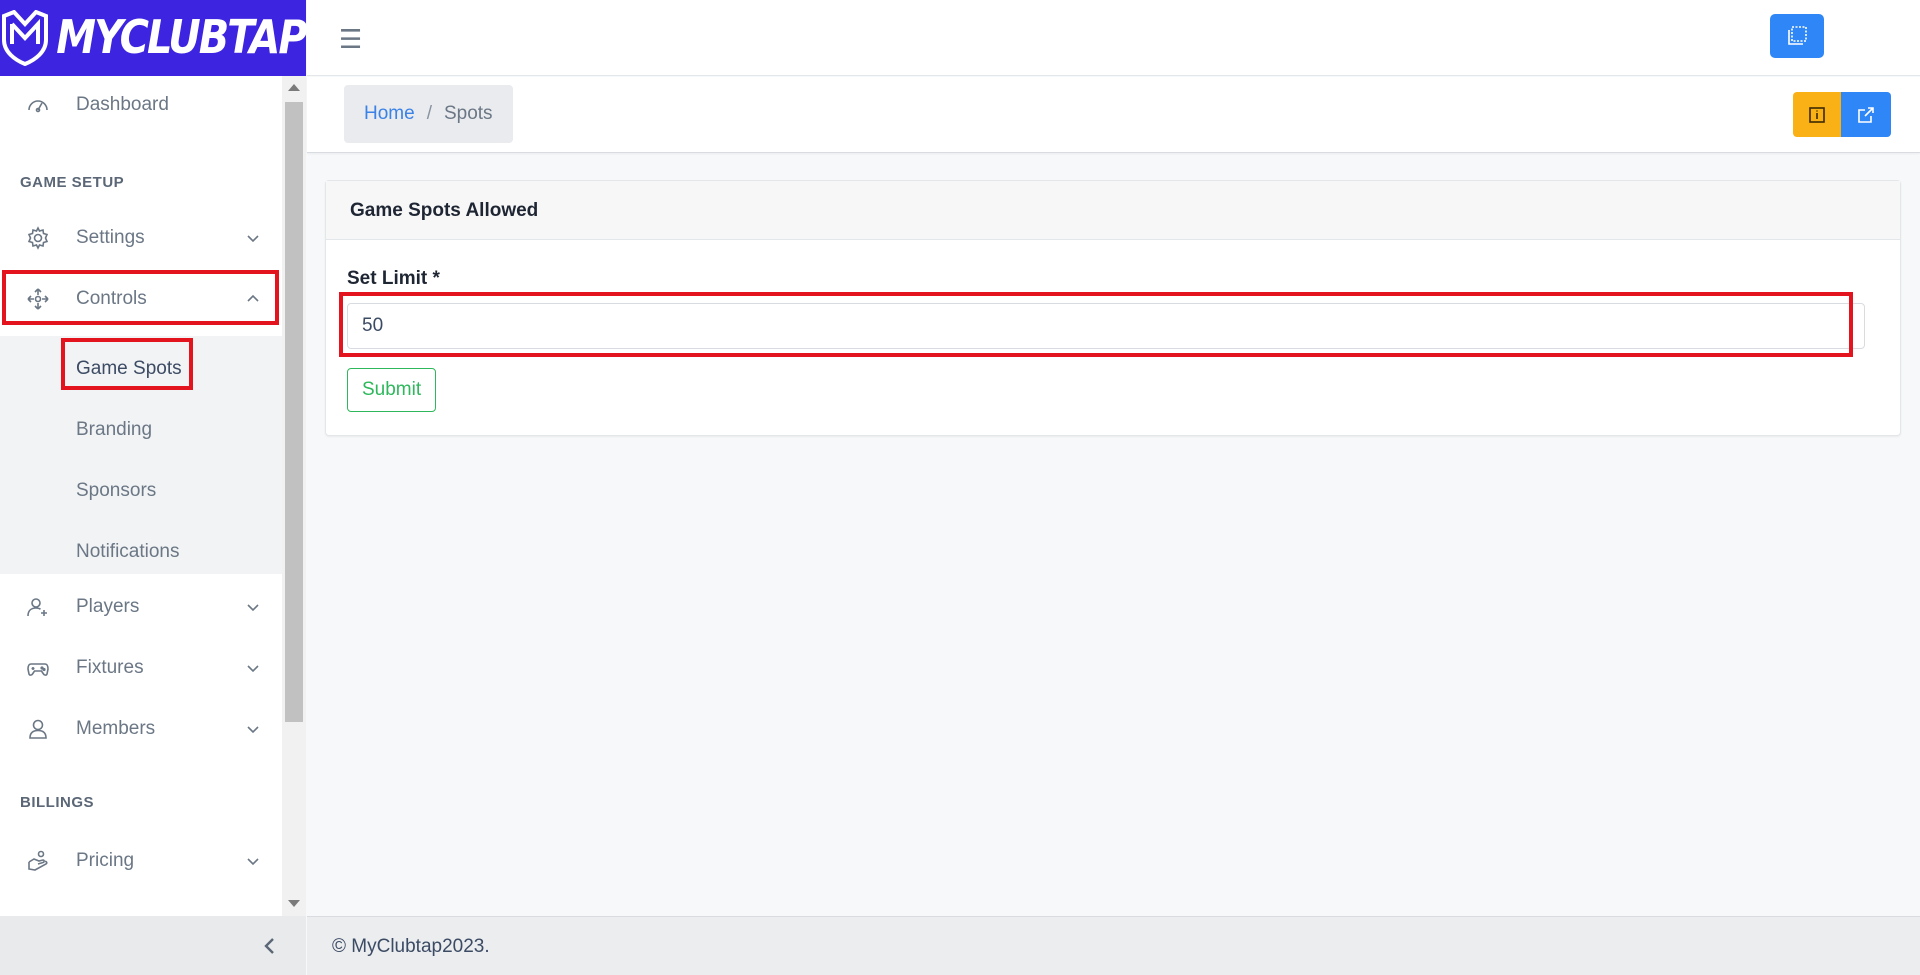 This screenshot has width=1920, height=975. What do you see at coordinates (1113, 945) in the screenshot?
I see `page-footer: © MyClubtap2023.` at bounding box center [1113, 945].